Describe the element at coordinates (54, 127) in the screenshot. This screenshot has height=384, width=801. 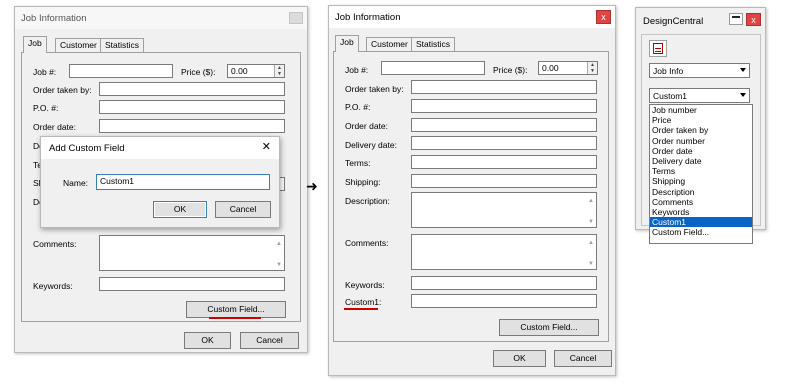
I see `left-order-date-label: Order date:` at that location.